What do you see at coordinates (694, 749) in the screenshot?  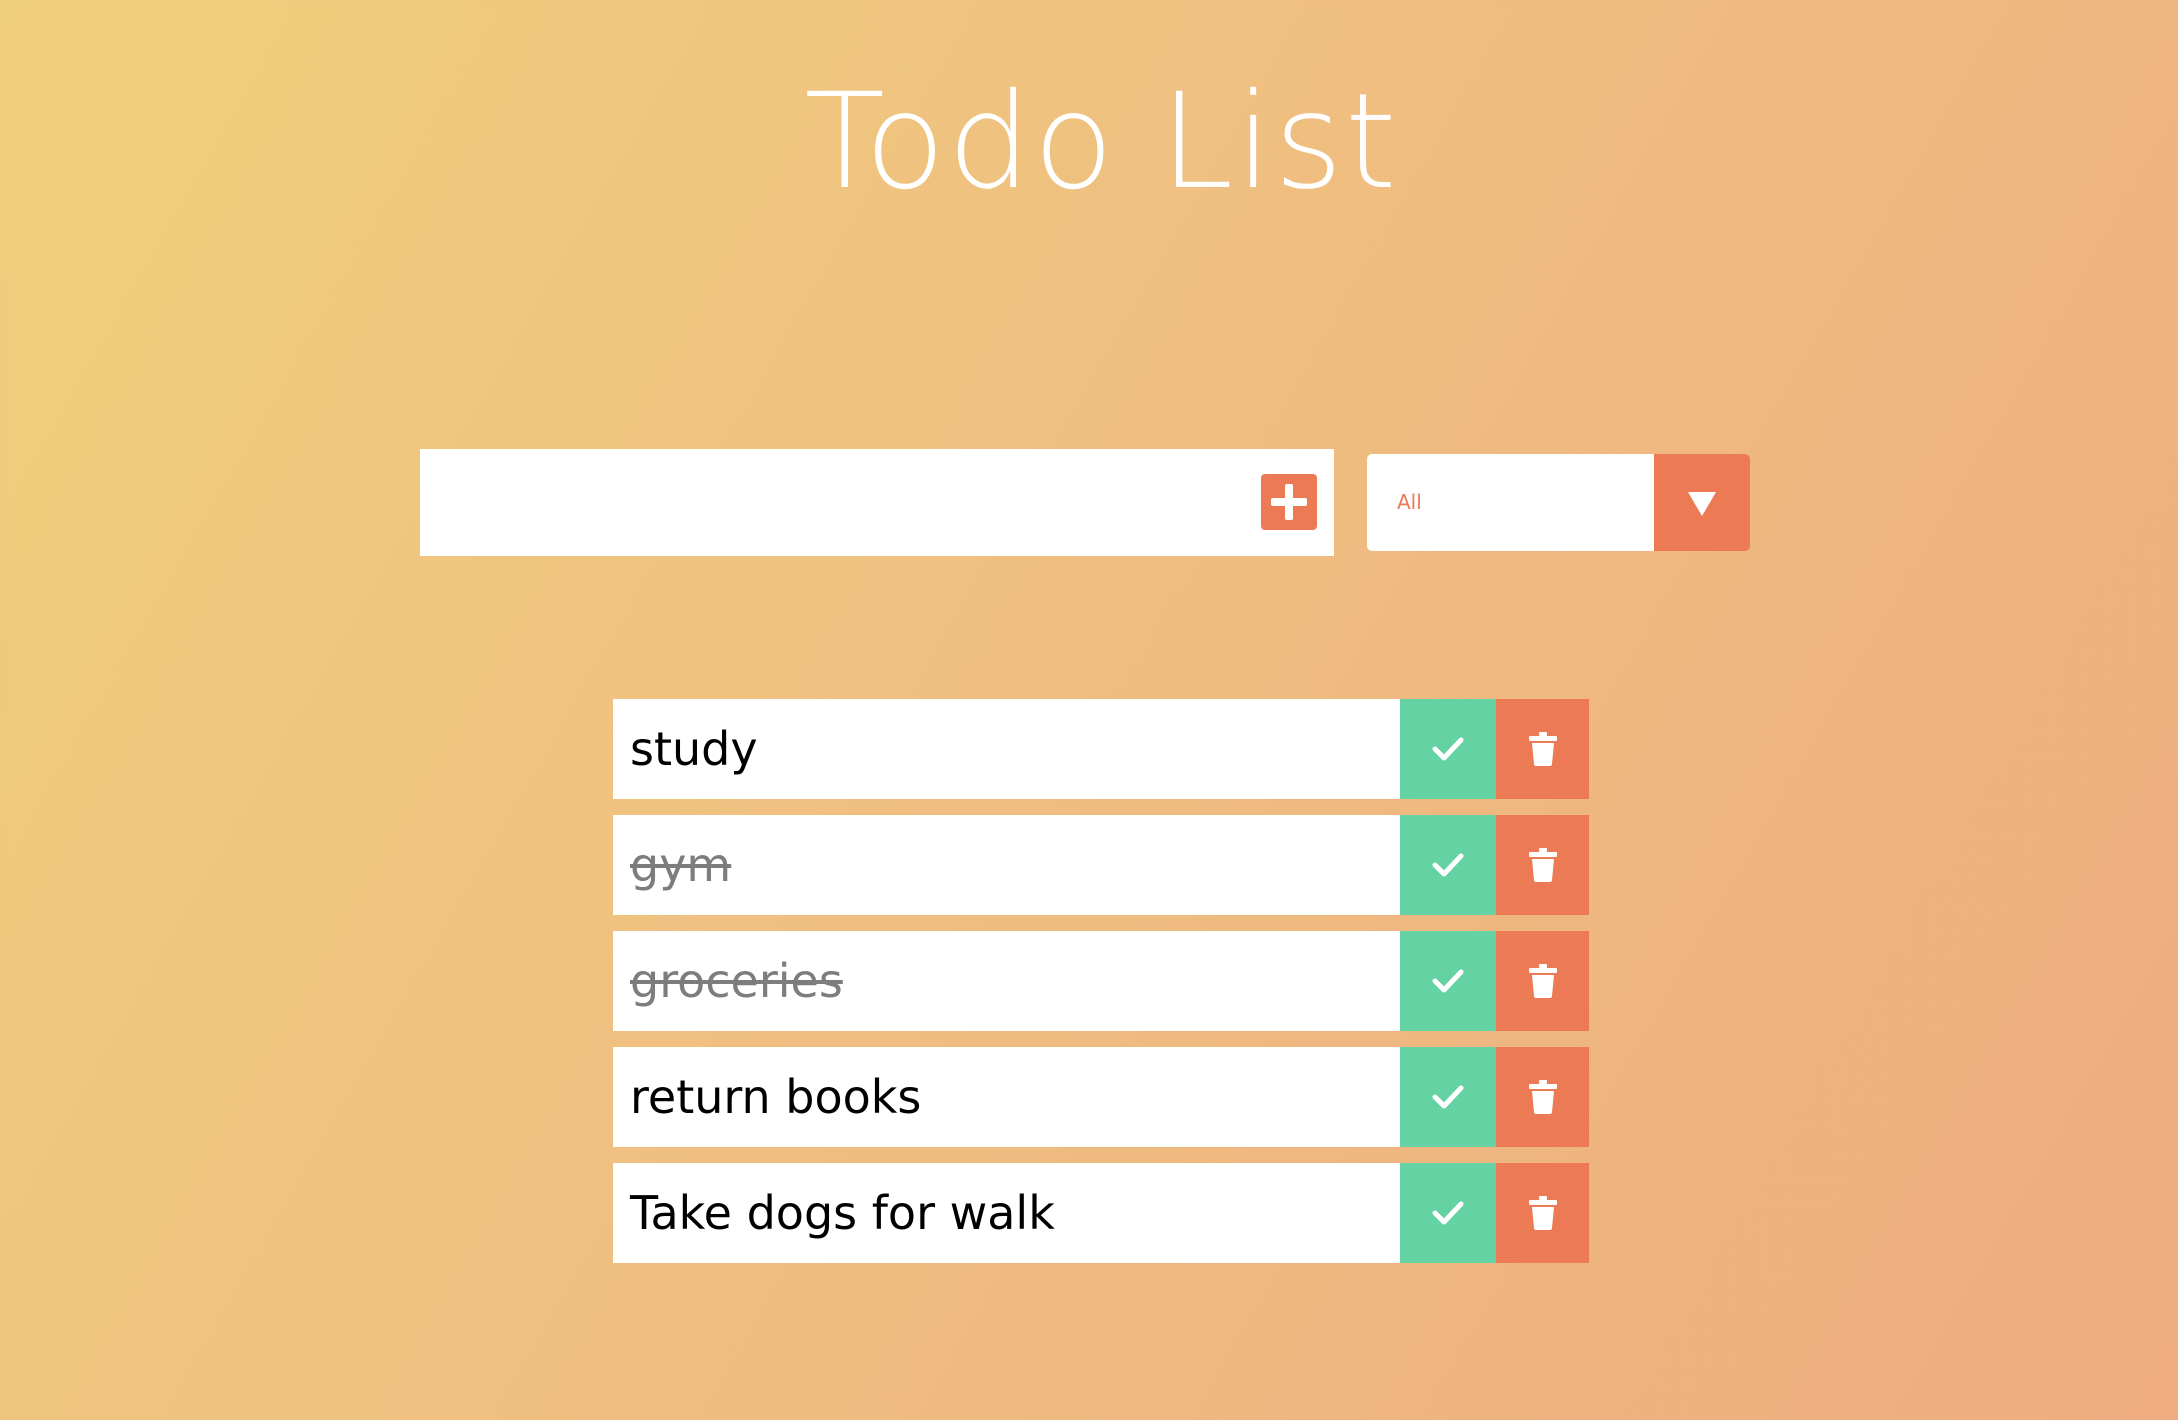 I see `todo-text: study` at bounding box center [694, 749].